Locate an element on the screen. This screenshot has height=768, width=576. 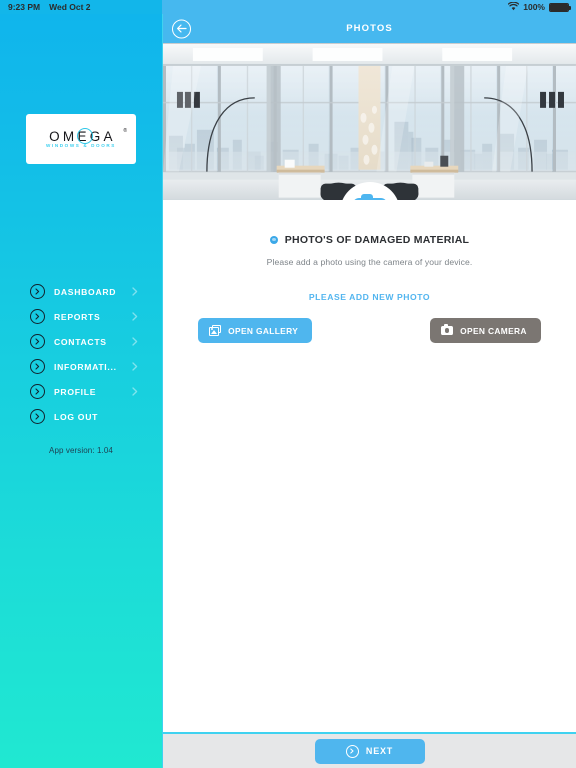
top-navigation-bar: PHOTOS is located at coordinates (369, 28).